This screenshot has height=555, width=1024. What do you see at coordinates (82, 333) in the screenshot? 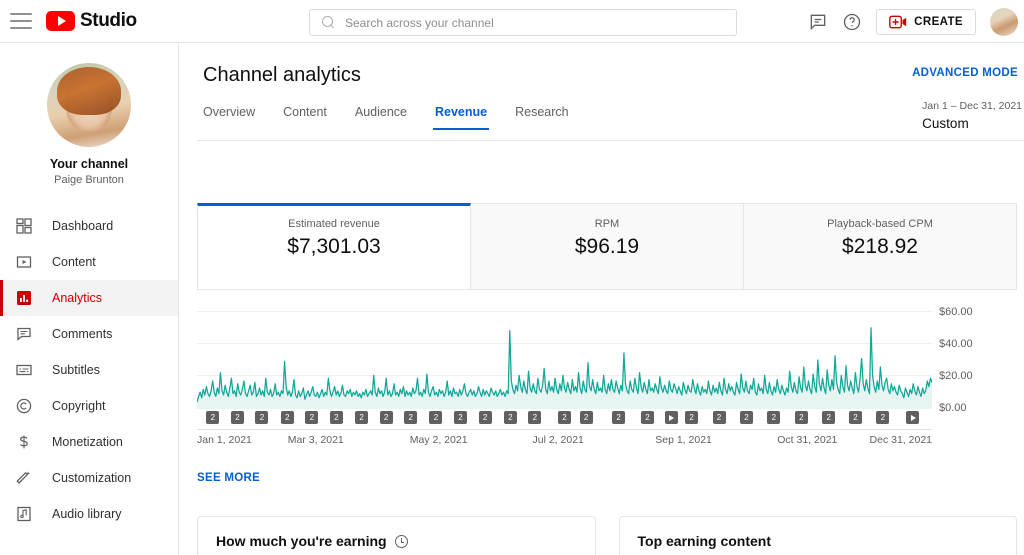
I see `sidebar-label: Comments` at bounding box center [82, 333].